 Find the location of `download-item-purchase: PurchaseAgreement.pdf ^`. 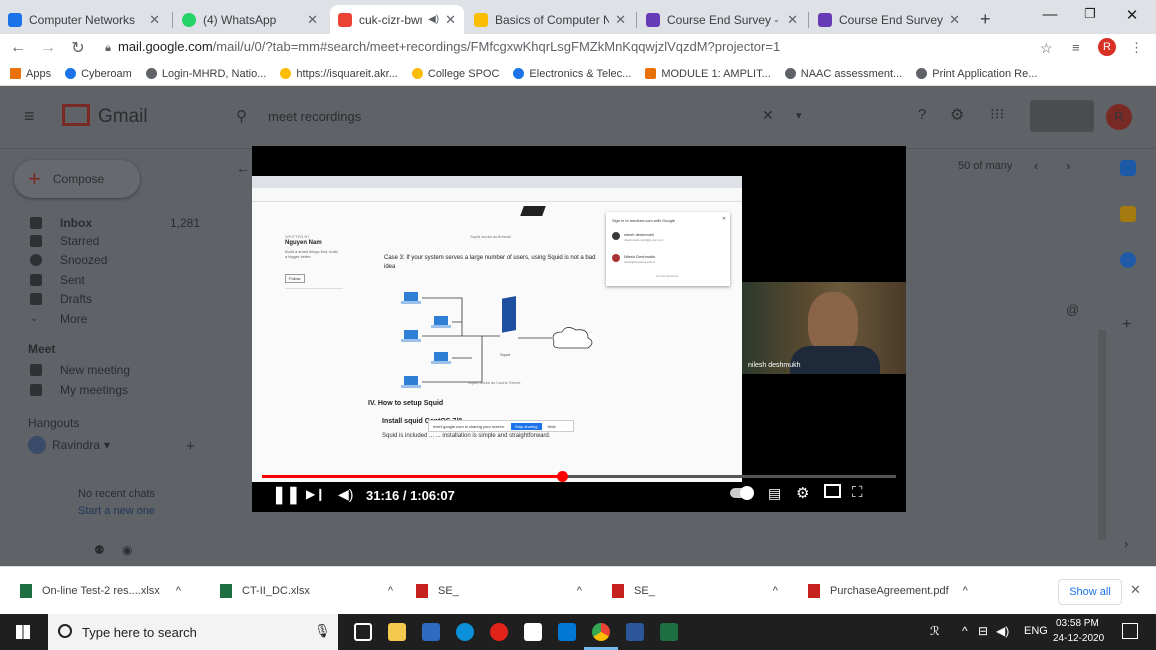

download-item-purchase: PurchaseAgreement.pdf ^ is located at coordinates (888, 590).